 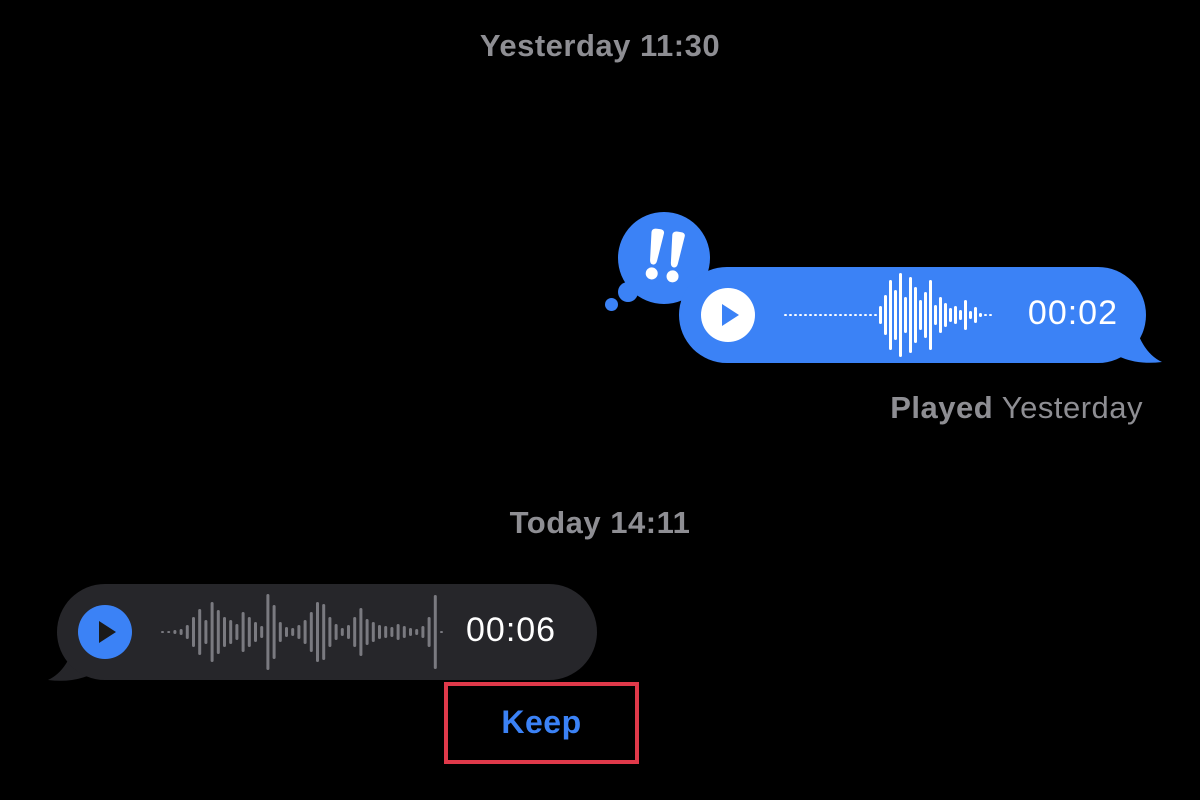 I want to click on receipt-status: Played, so click(x=942, y=407).